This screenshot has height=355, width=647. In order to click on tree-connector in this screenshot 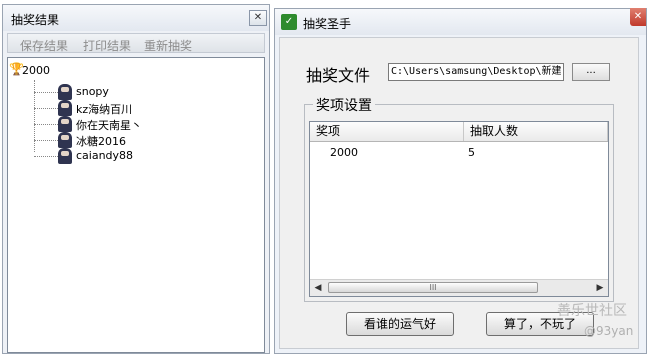, I will do `click(34, 116)`.